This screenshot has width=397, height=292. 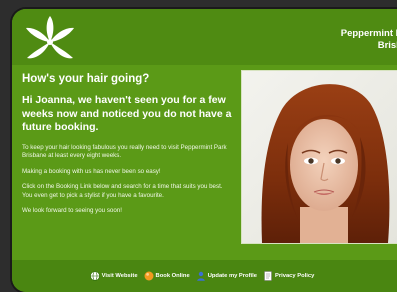 I want to click on book-online-label: Book Online, so click(x=172, y=276).